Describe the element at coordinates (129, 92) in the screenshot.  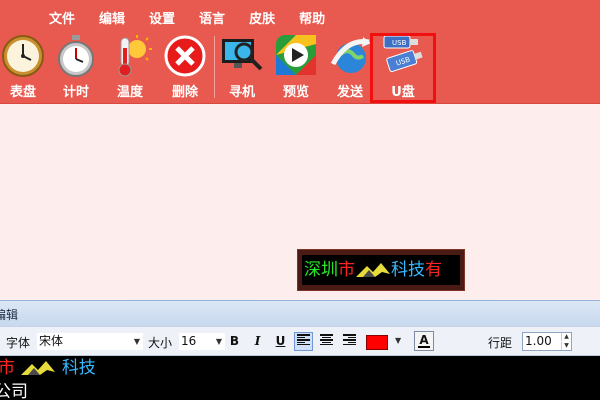
I see `temperature-tool-label: 温度` at that location.